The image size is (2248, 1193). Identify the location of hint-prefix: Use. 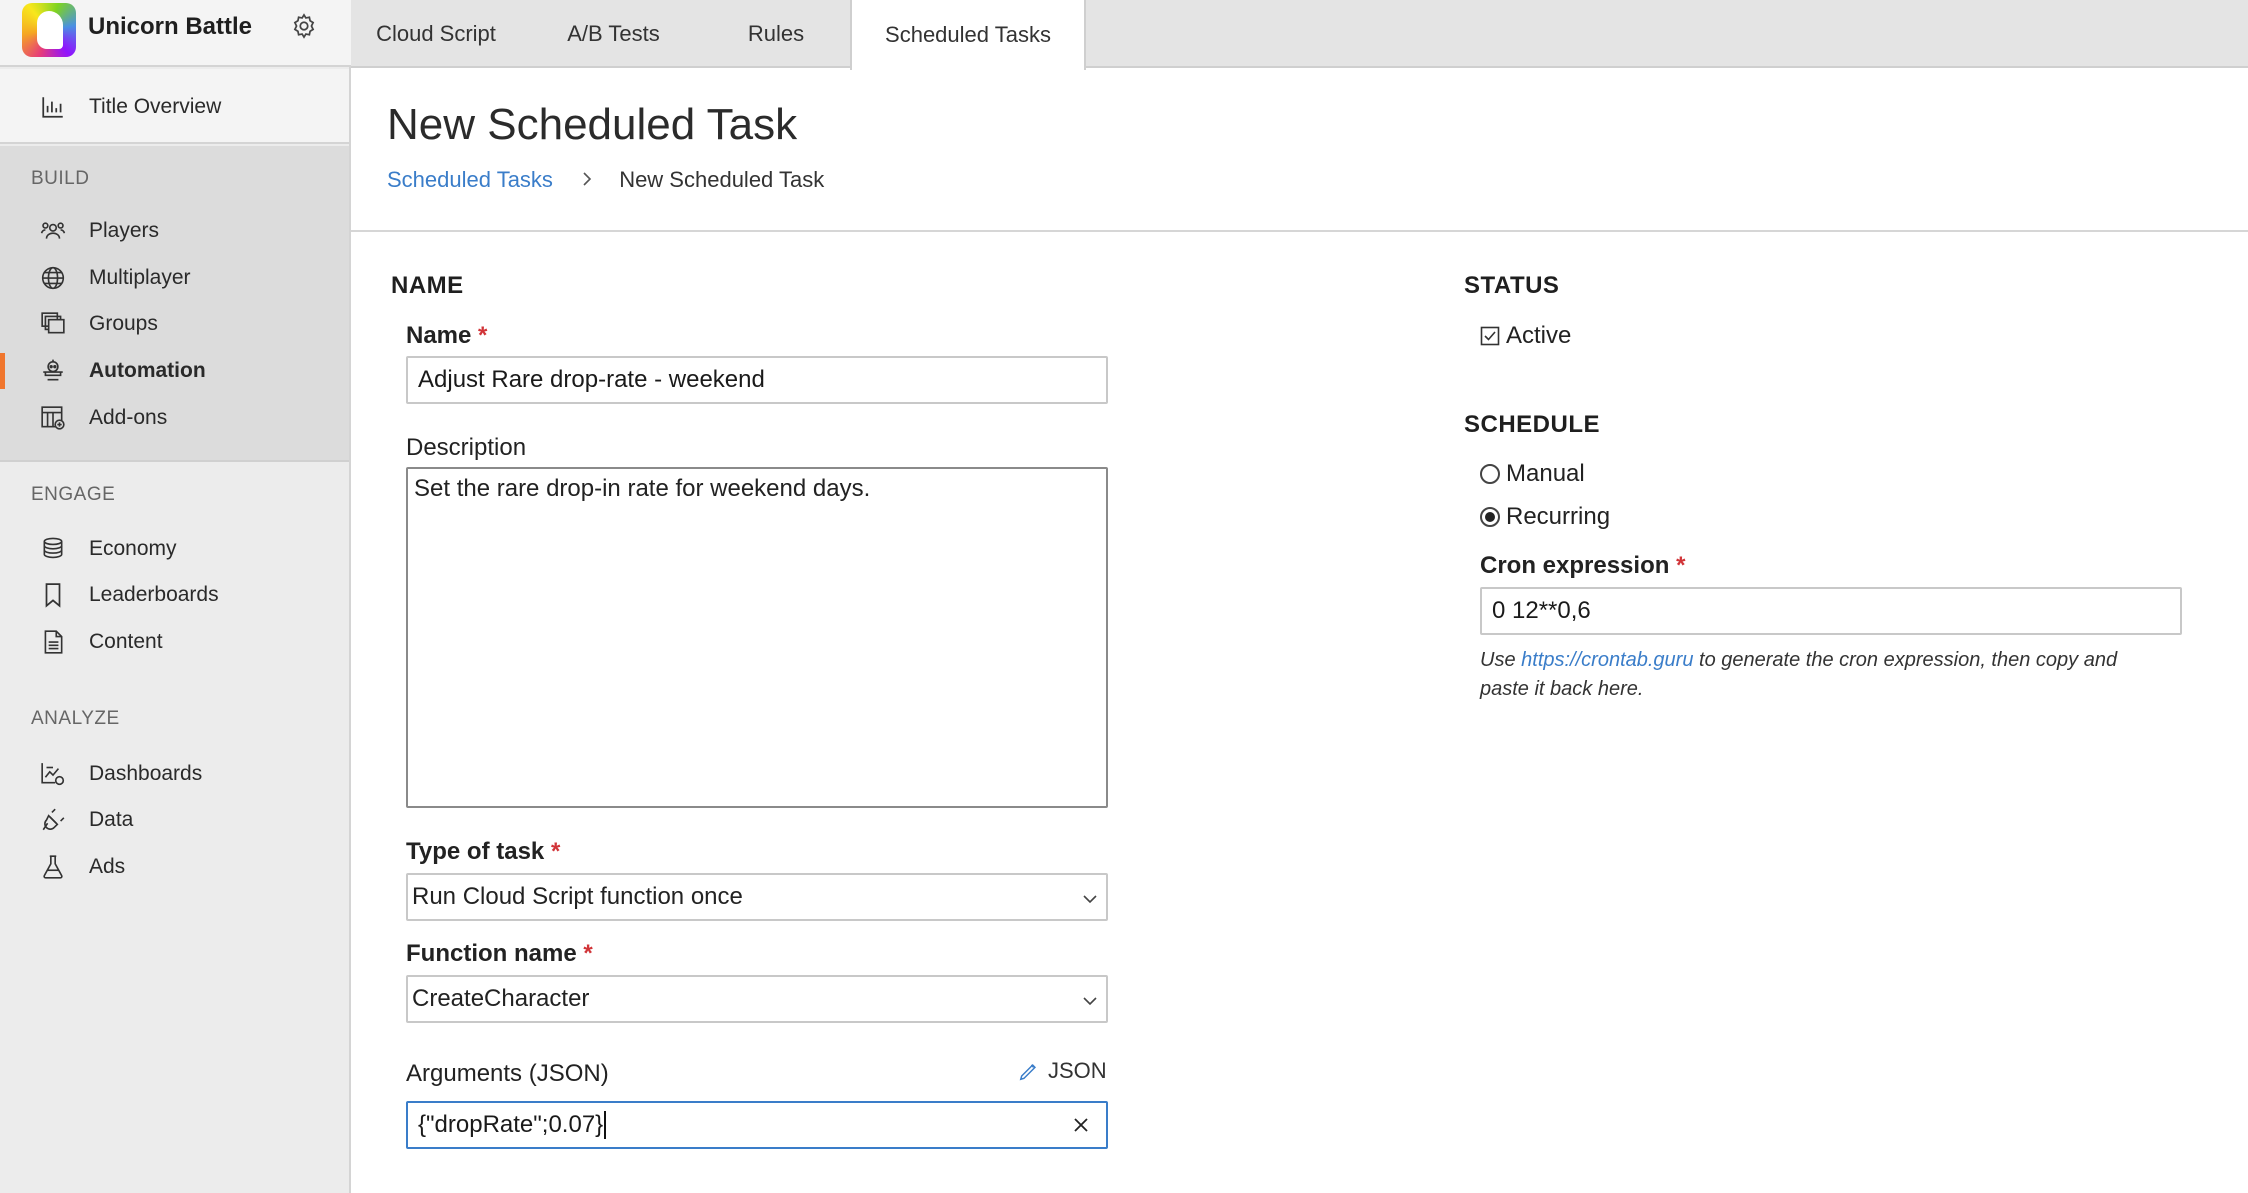
(1498, 660).